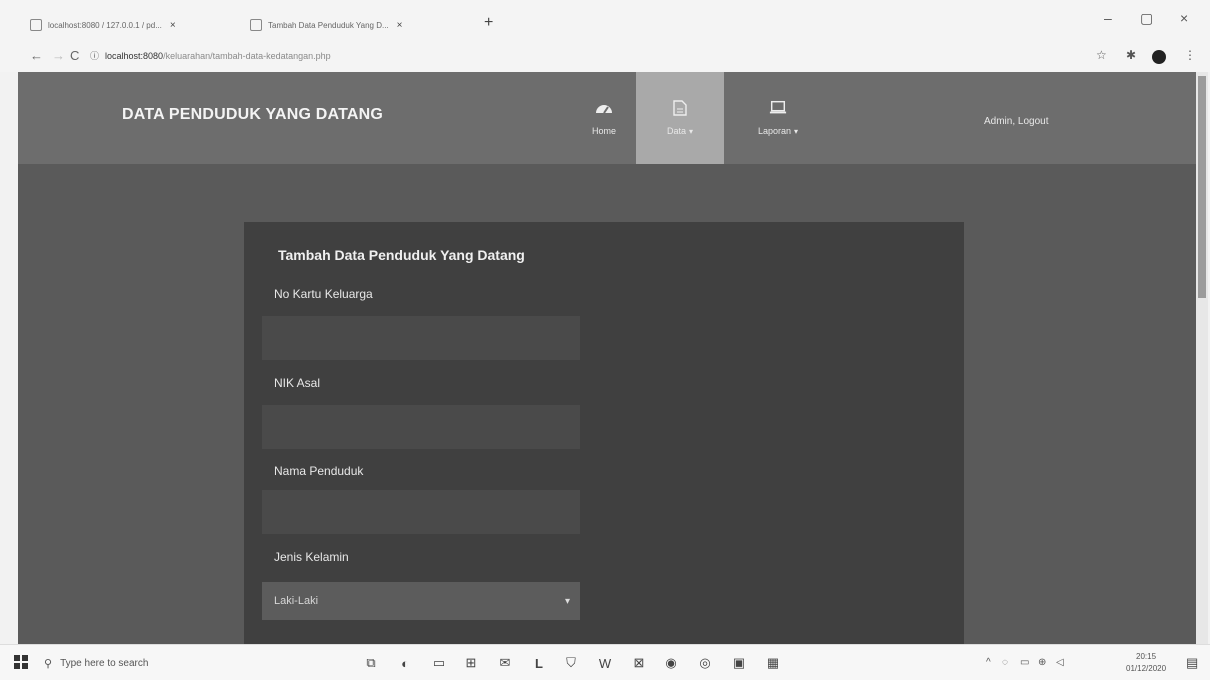 This screenshot has width=1210, height=680. I want to click on file-icon, so click(680, 108).